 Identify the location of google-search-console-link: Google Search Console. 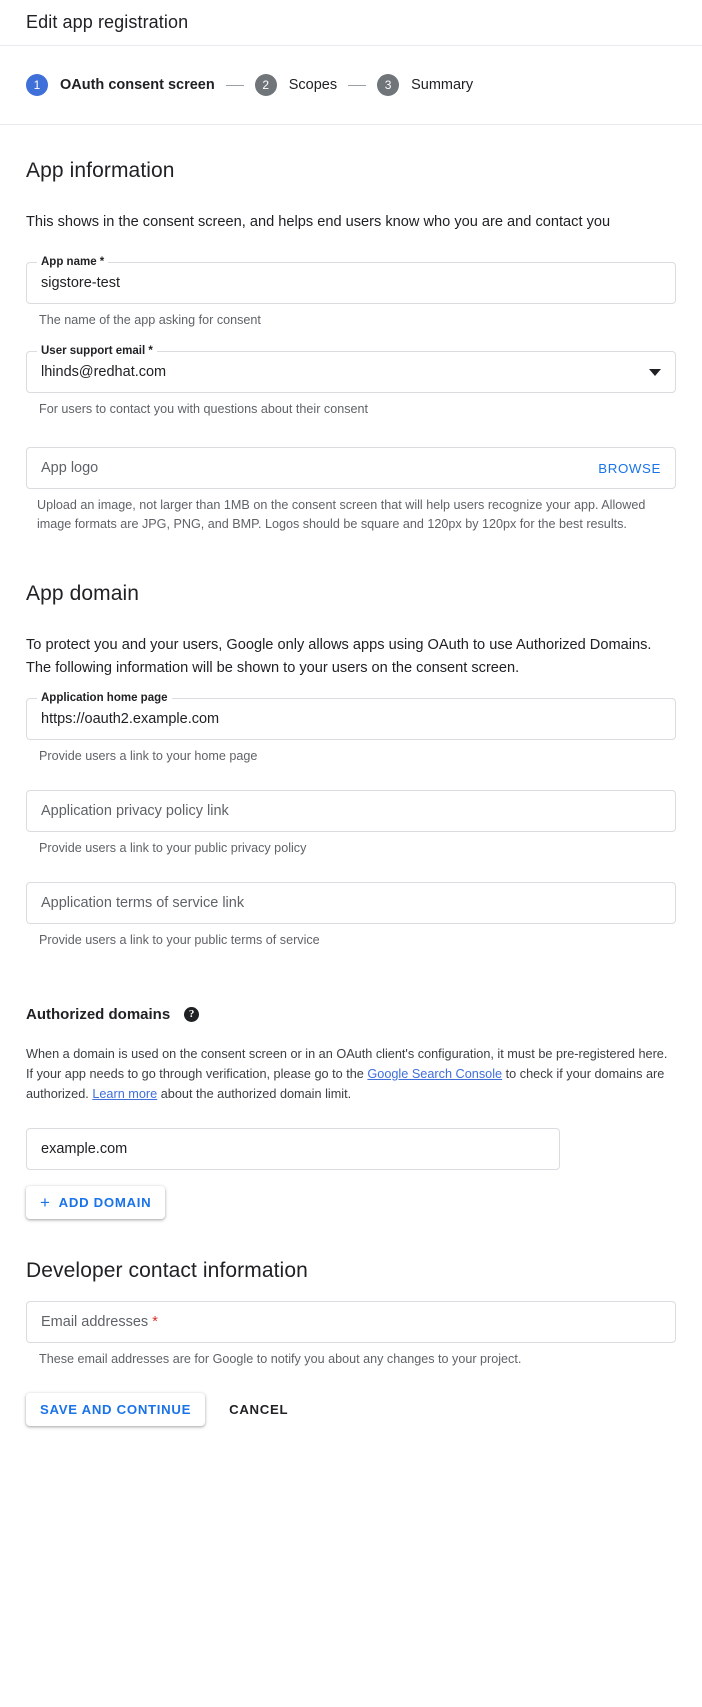
(434, 1074).